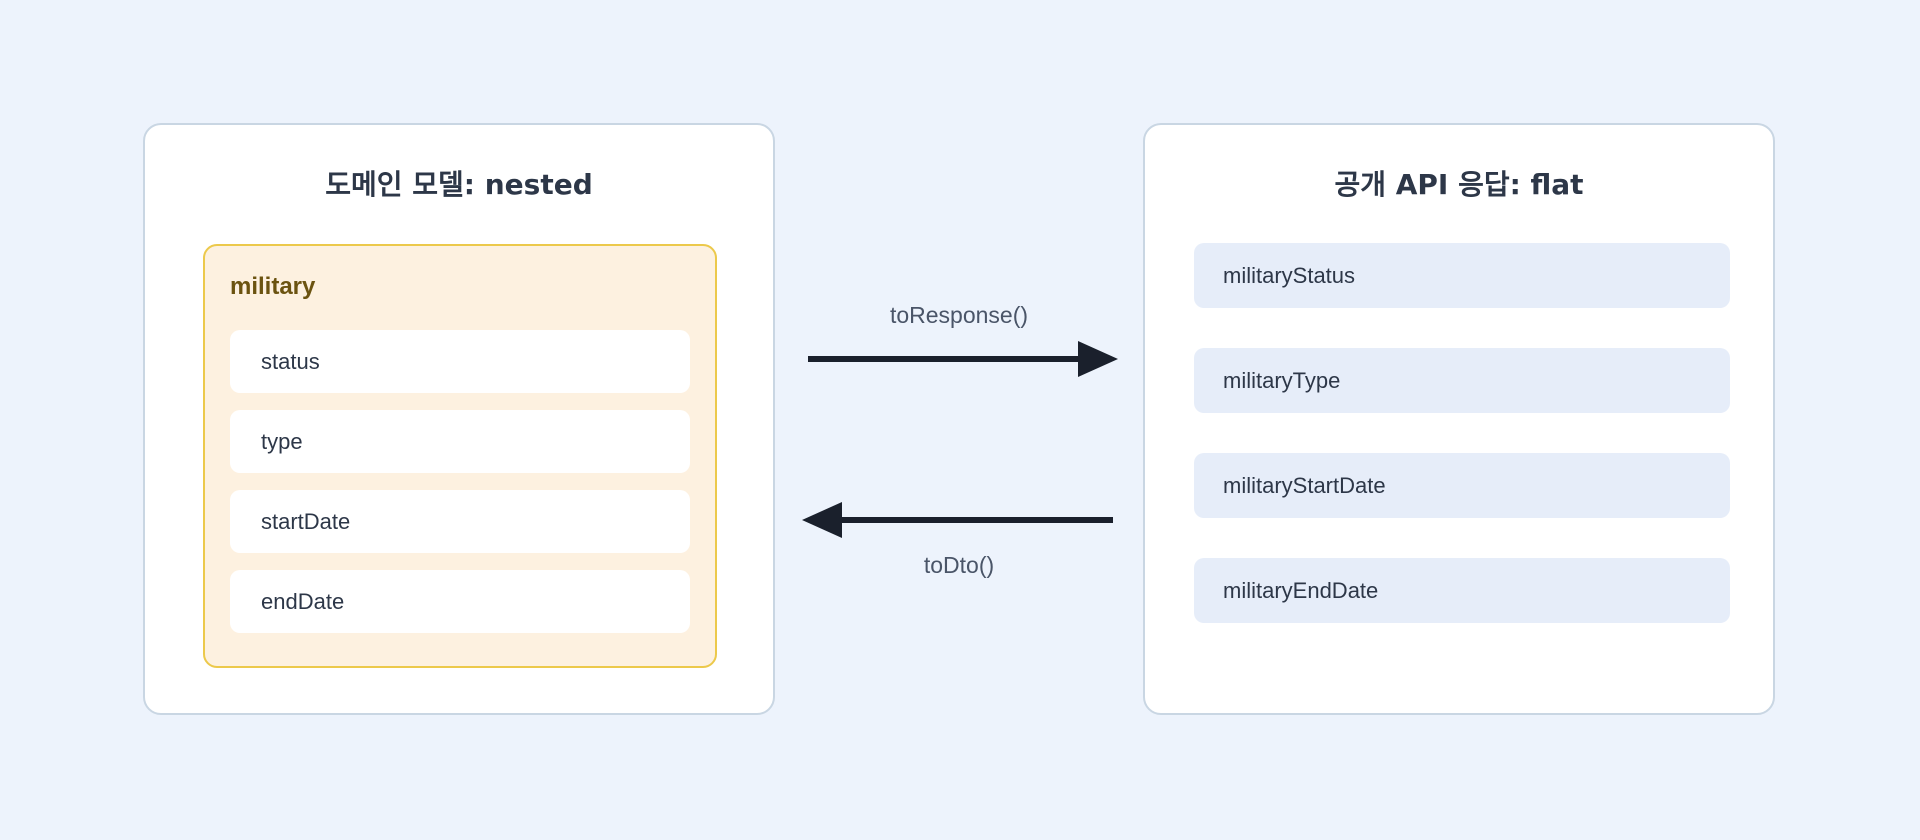 The width and height of the screenshot is (1920, 840). What do you see at coordinates (957, 520) in the screenshot?
I see `to-dto-arrow` at bounding box center [957, 520].